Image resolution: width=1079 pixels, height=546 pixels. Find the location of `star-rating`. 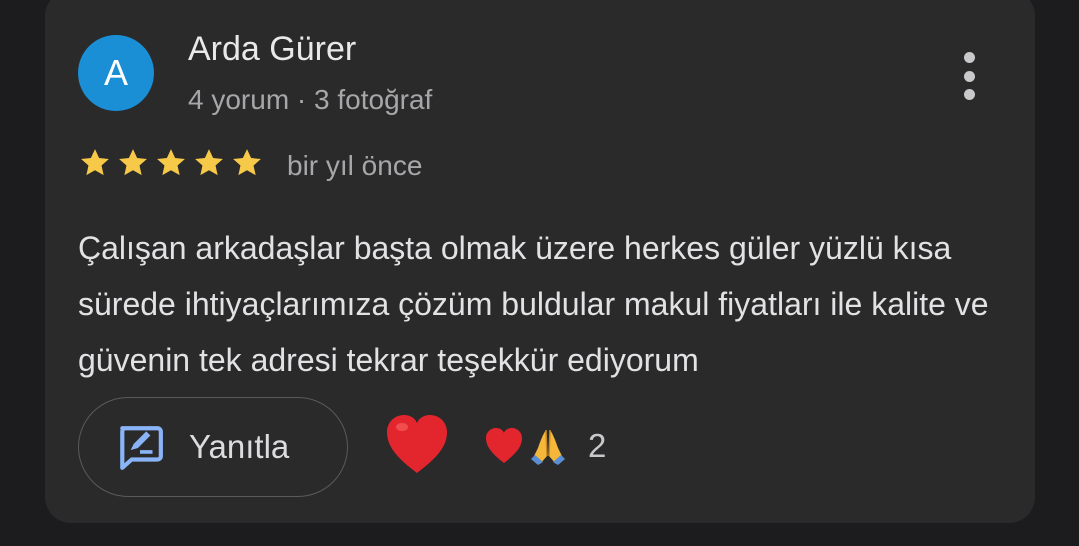

star-rating is located at coordinates (171, 165).